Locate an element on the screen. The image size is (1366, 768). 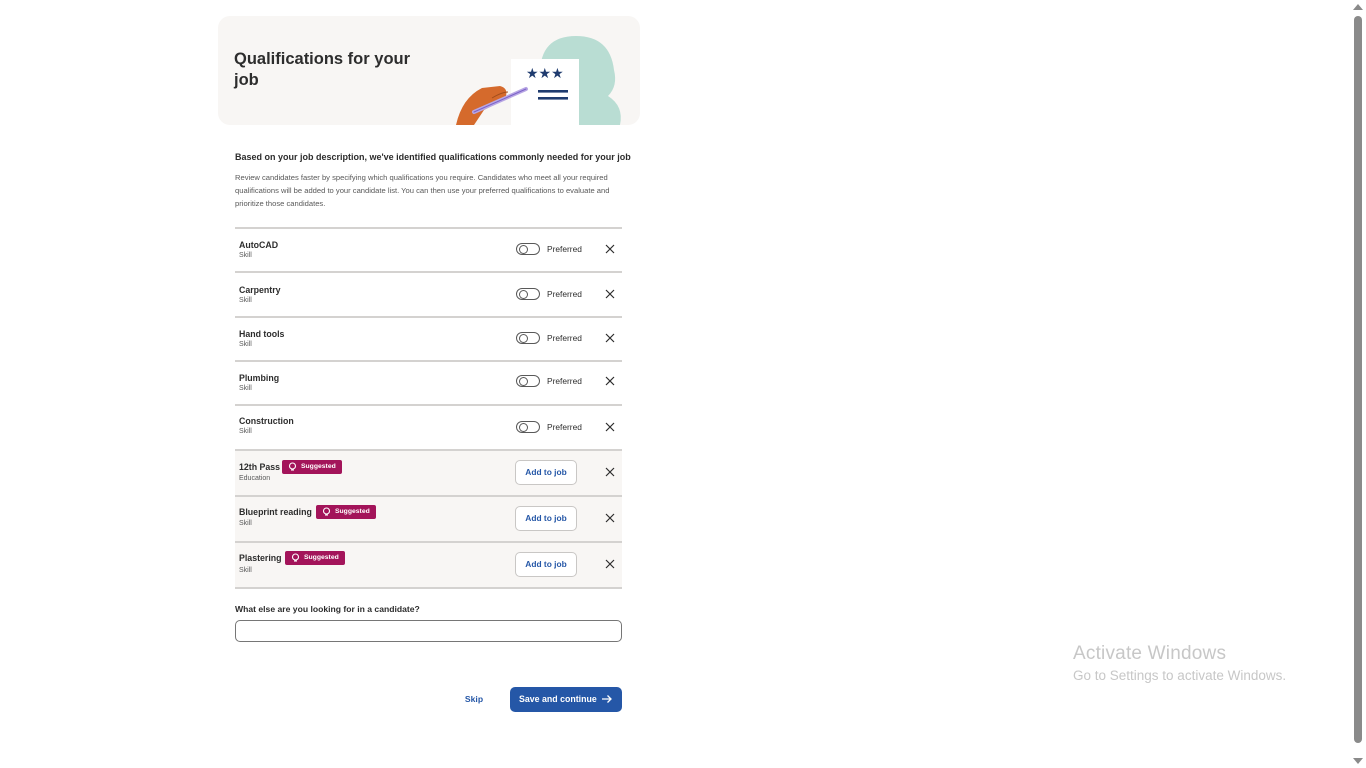
qualification-name: Hand tools is located at coordinates (262, 334).